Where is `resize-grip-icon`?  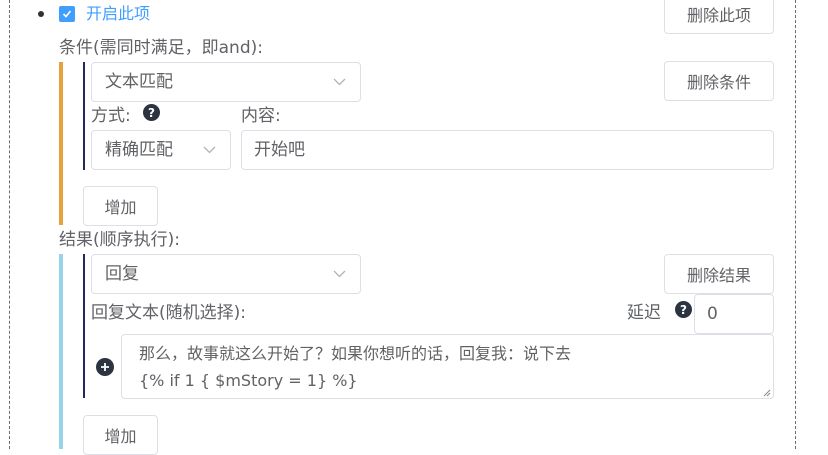
resize-grip-icon is located at coordinates (766, 392).